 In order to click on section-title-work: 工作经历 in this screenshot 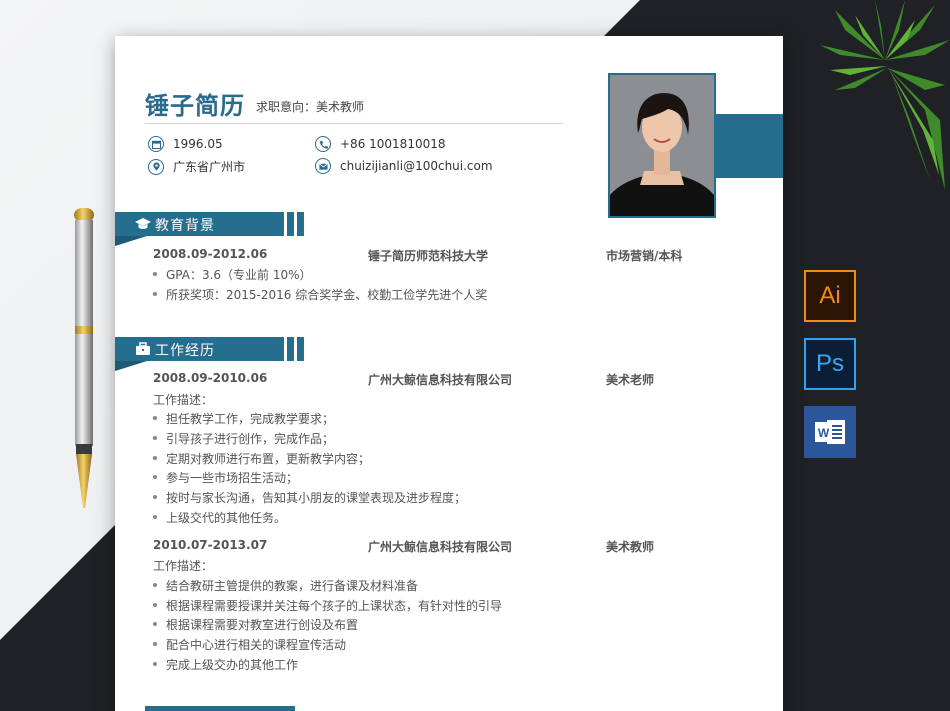, I will do `click(185, 351)`.